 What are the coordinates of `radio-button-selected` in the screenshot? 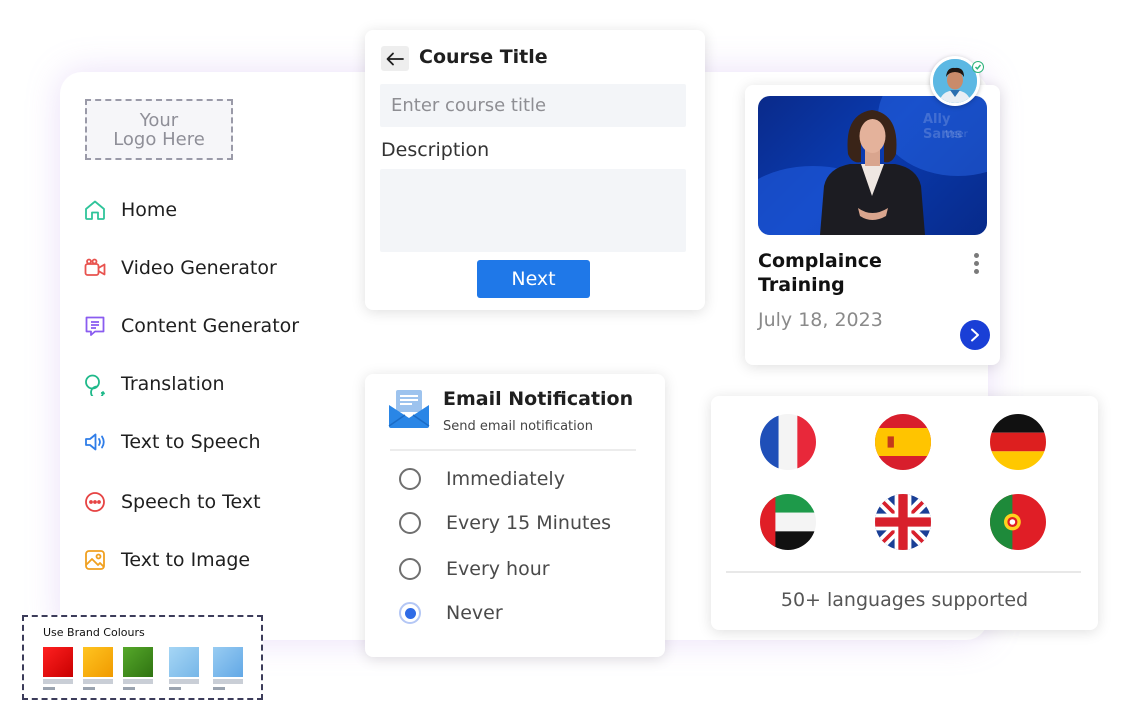 It's located at (410, 613).